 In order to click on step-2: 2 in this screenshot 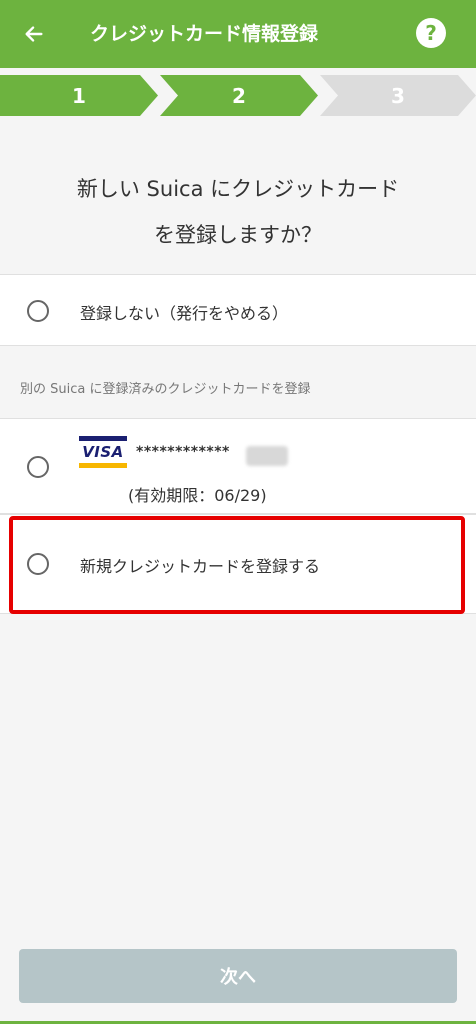, I will do `click(239, 95)`.